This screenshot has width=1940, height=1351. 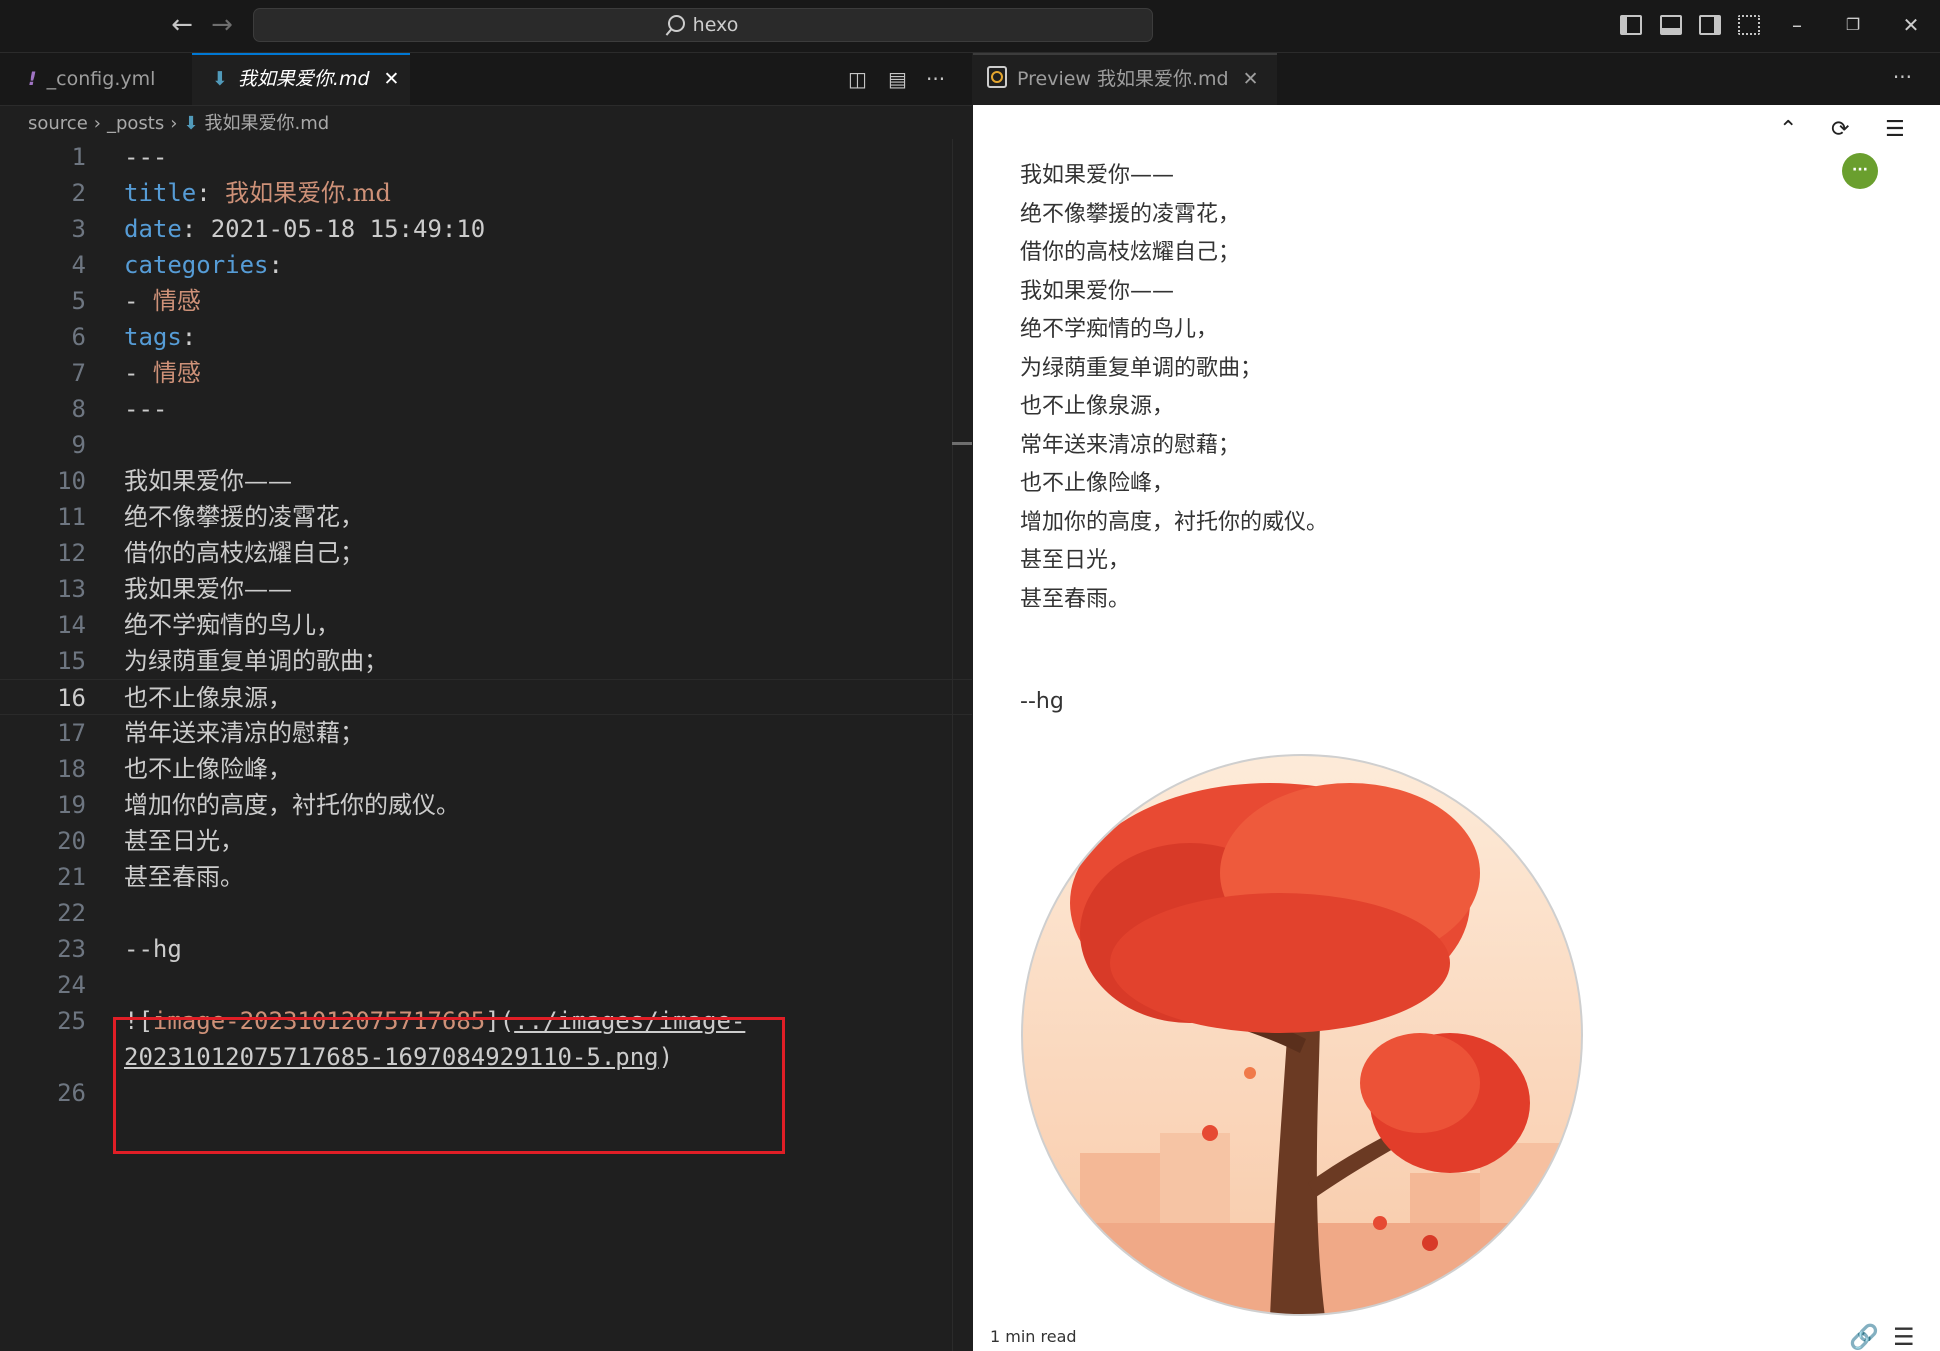 I want to click on tab-config-yml: ! _config.yml, so click(x=95, y=79).